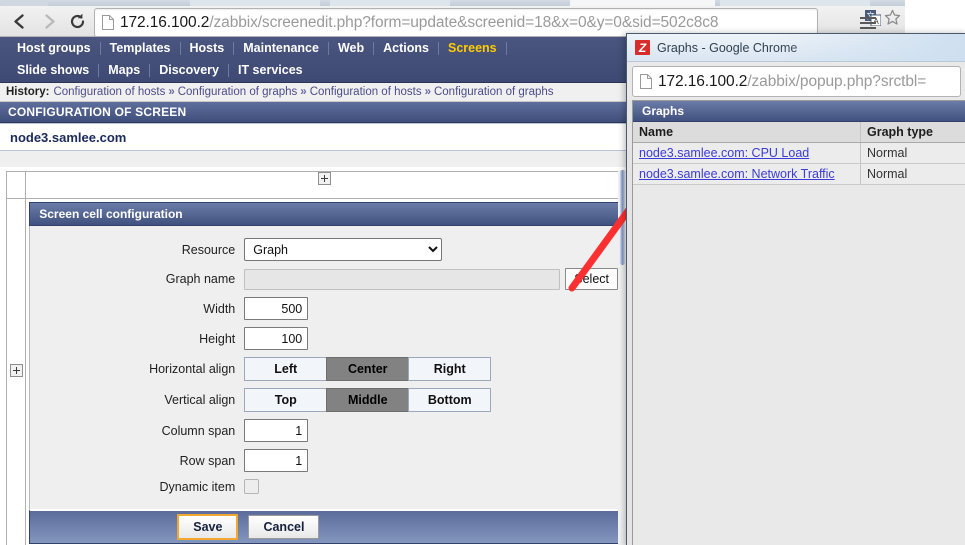 This screenshot has height=545, width=965. Describe the element at coordinates (189, 70) in the screenshot. I see `menu-item-discovery: Discovery` at that location.